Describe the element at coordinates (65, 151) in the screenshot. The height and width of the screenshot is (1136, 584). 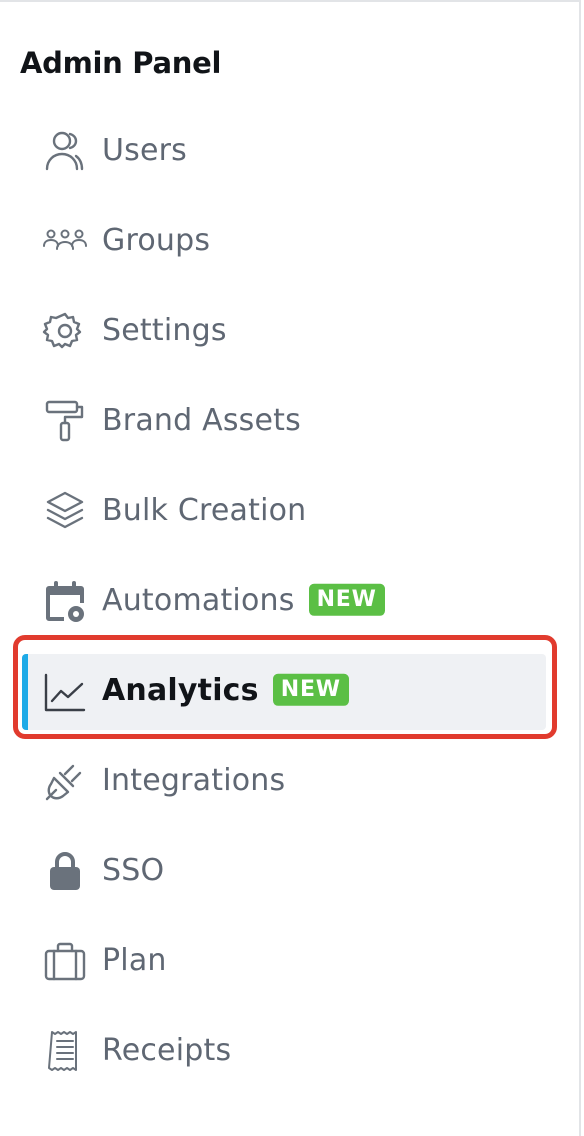
I see `users-icon` at that location.